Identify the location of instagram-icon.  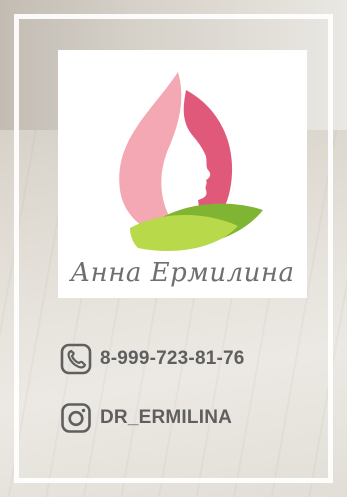
(76, 418).